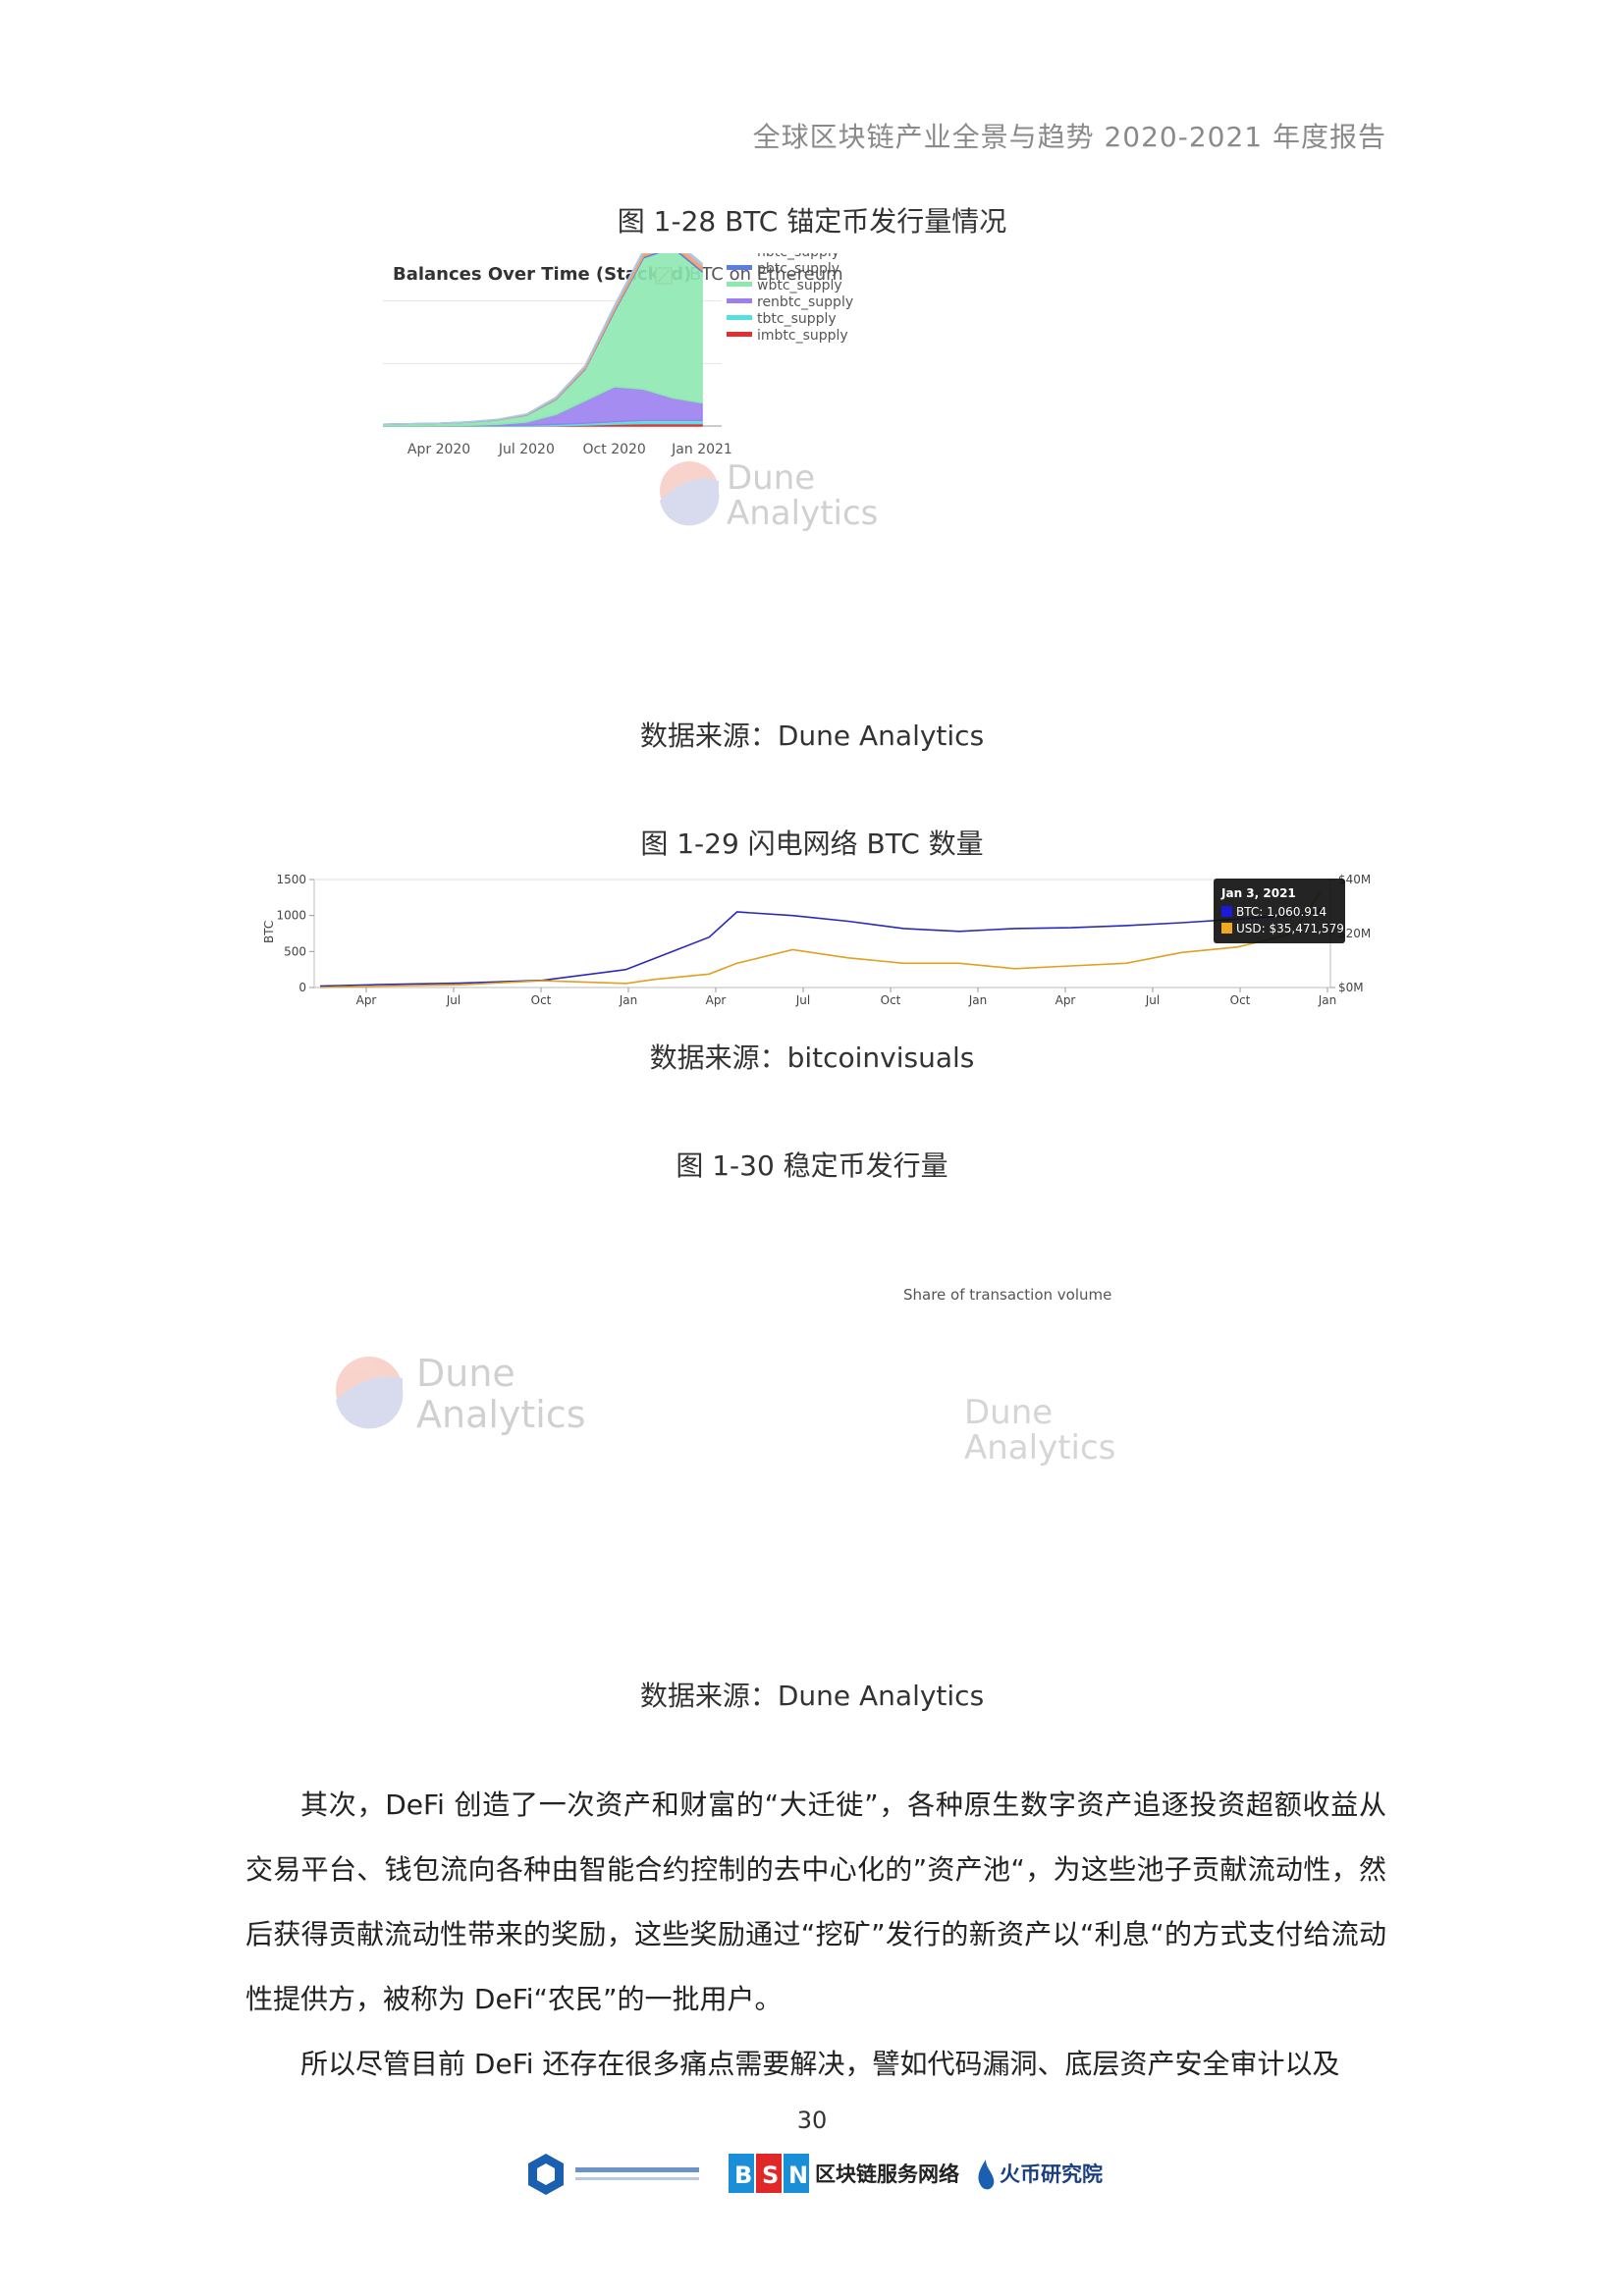  What do you see at coordinates (802, 336) in the screenshot?
I see `legend-label: imbtc_supply` at bounding box center [802, 336].